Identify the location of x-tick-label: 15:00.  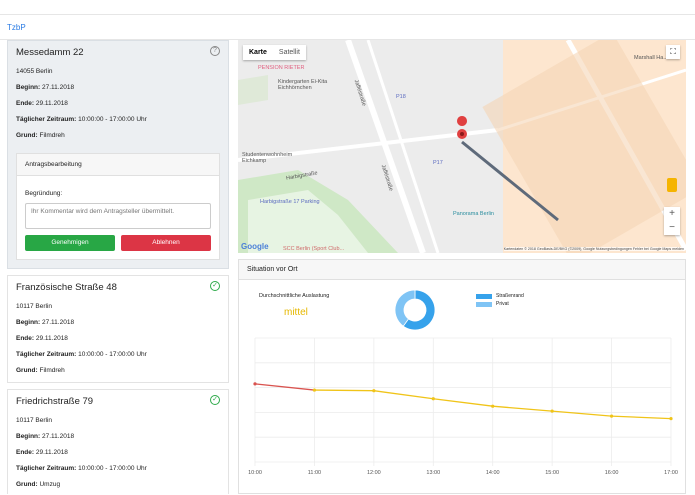
(552, 473).